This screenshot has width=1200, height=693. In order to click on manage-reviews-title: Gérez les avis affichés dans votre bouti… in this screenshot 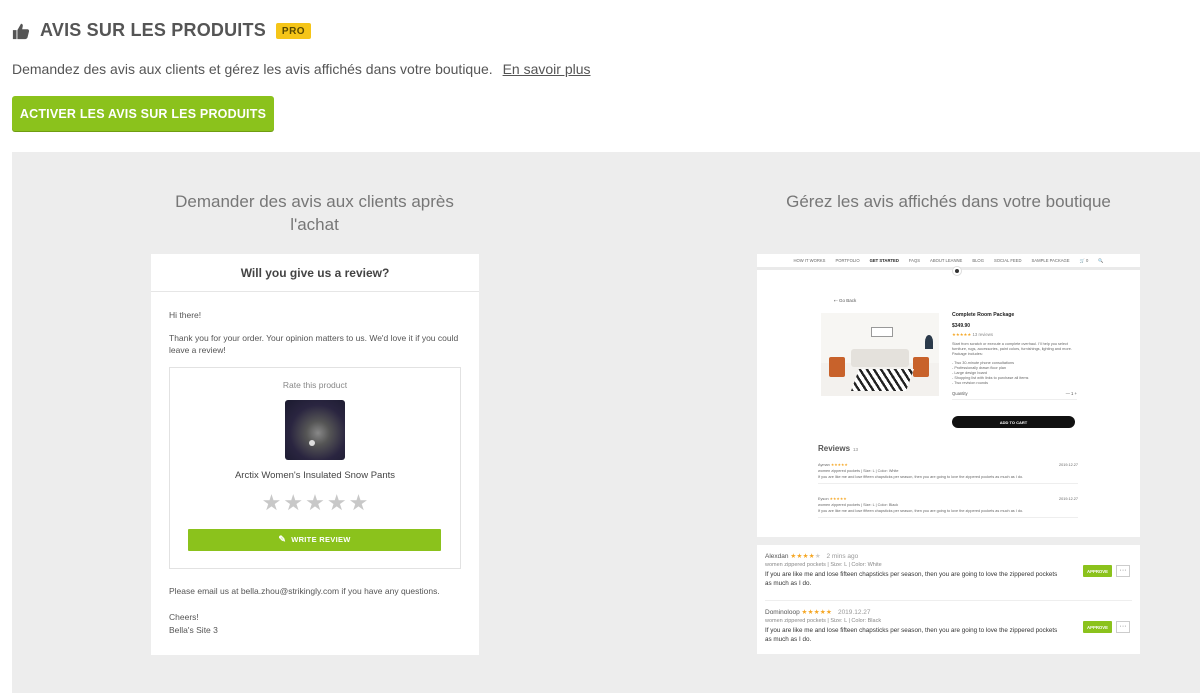, I will do `click(948, 201)`.